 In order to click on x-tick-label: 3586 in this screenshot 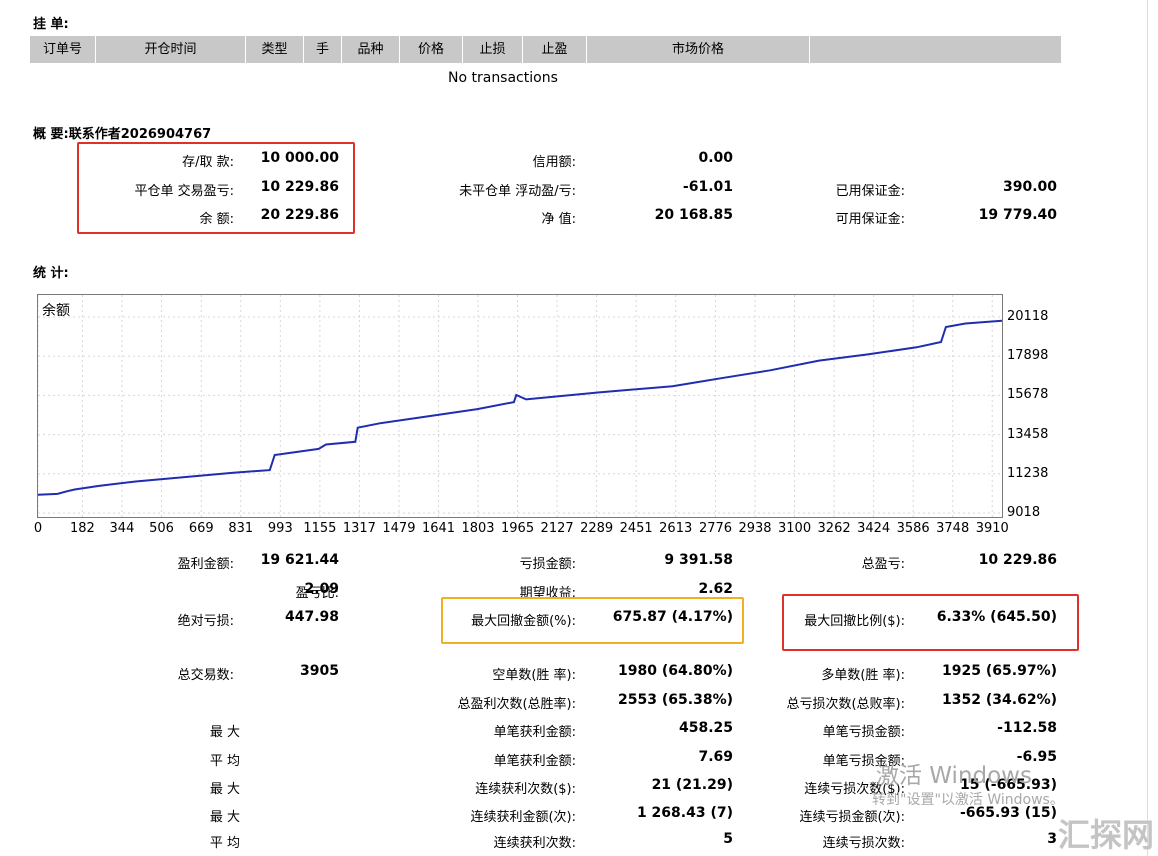, I will do `click(913, 528)`.